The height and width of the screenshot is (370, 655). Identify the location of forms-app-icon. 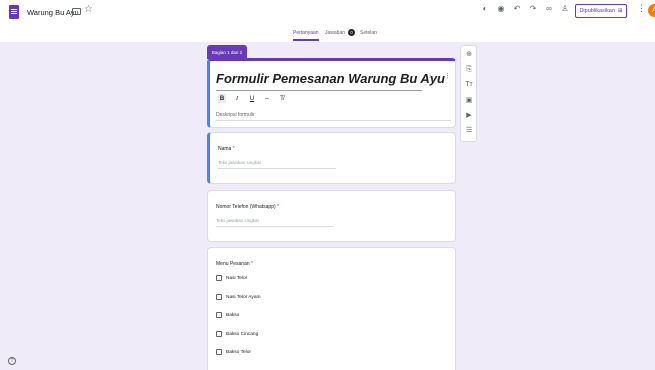
(14, 12).